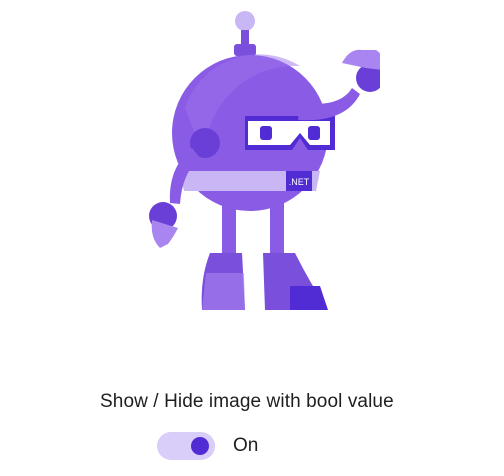 The image size is (504, 476). Describe the element at coordinates (299, 182) in the screenshot. I see `dotnet-badge-text: .NET` at that location.